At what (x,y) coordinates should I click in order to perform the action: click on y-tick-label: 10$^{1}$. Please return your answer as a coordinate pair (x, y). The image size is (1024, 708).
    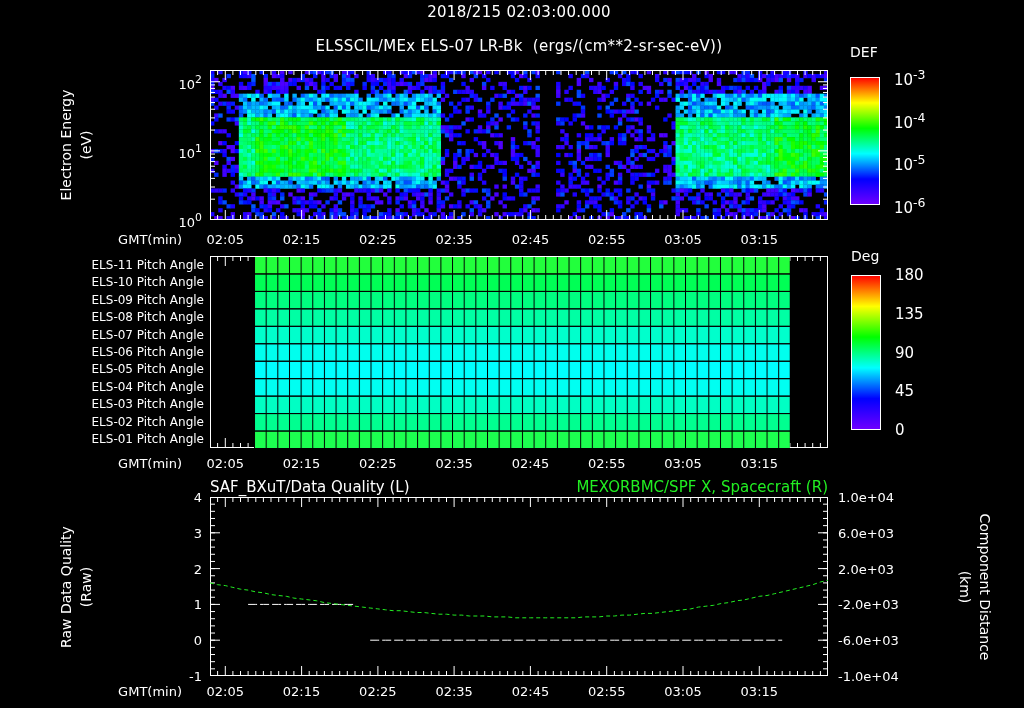
    Looking at the image, I should click on (190, 151).